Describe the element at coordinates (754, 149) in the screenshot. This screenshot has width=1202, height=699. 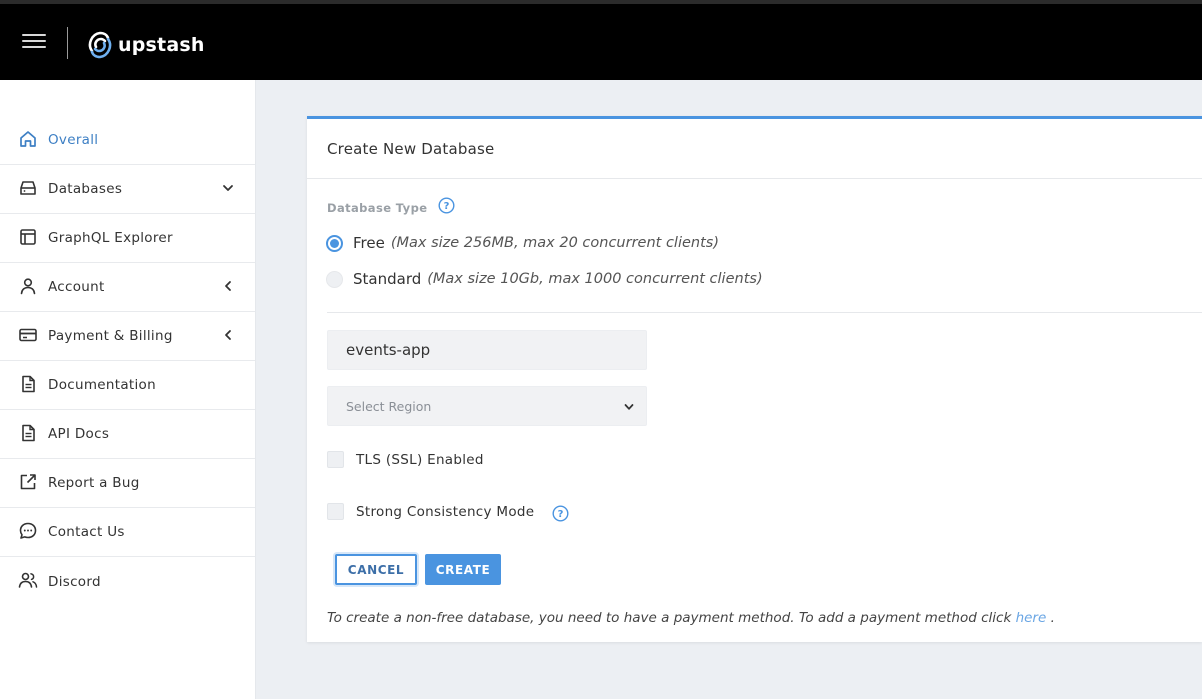
I see `card-header: Create New Database` at that location.